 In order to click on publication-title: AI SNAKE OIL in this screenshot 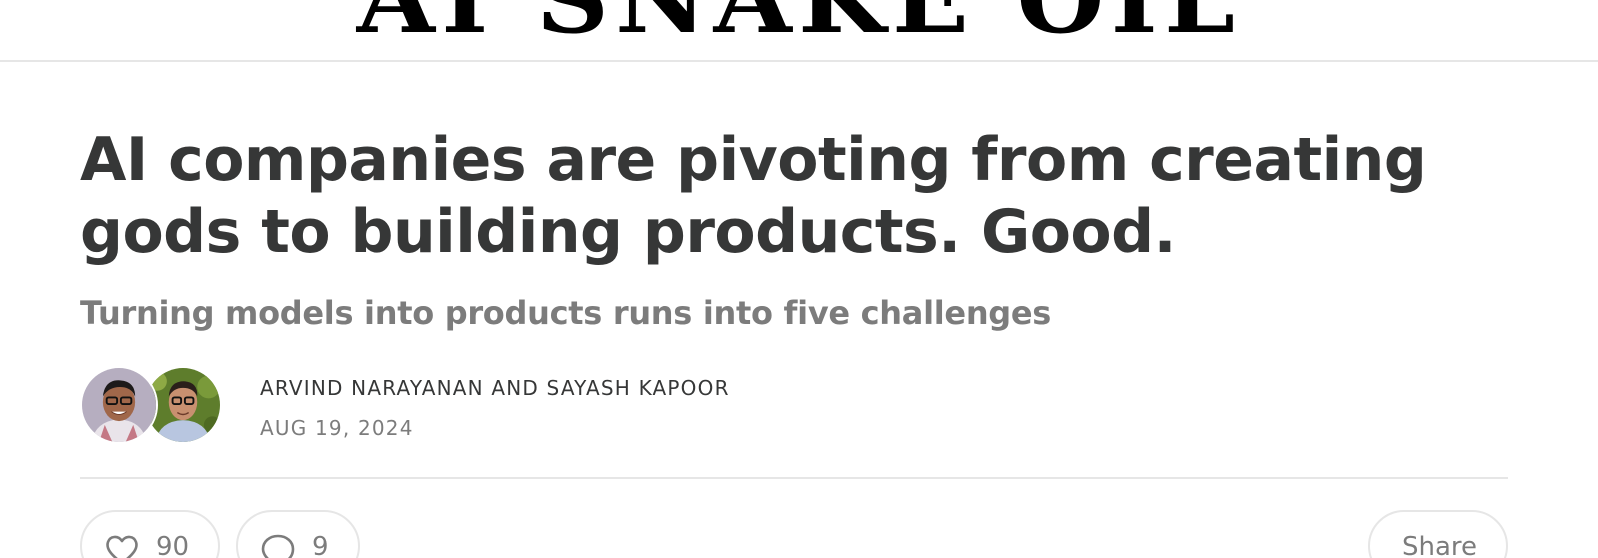, I will do `click(799, 27)`.